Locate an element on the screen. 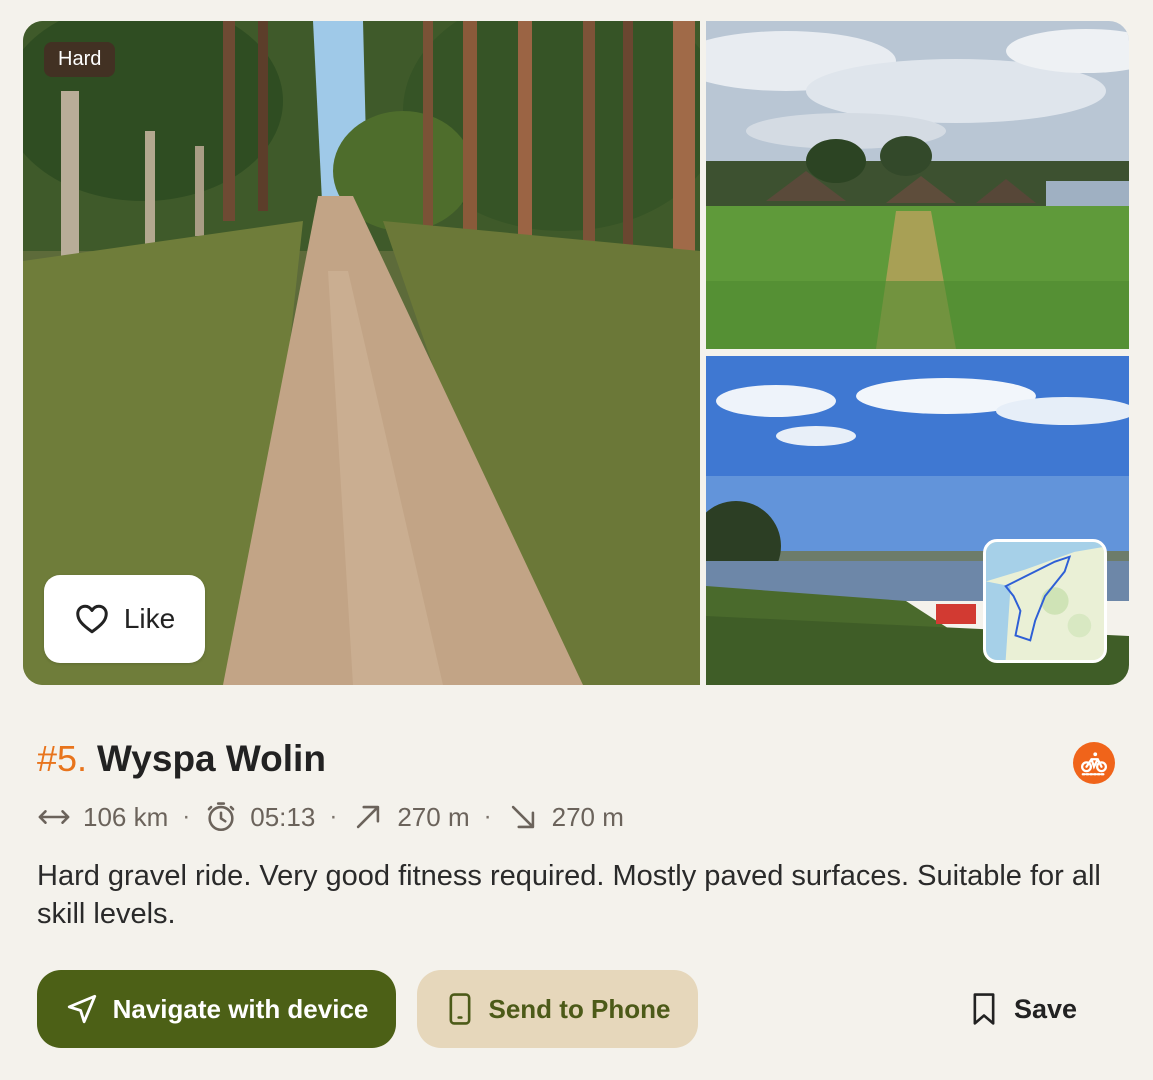 This screenshot has width=1153, height=1080. stopwatch-icon is located at coordinates (221, 817).